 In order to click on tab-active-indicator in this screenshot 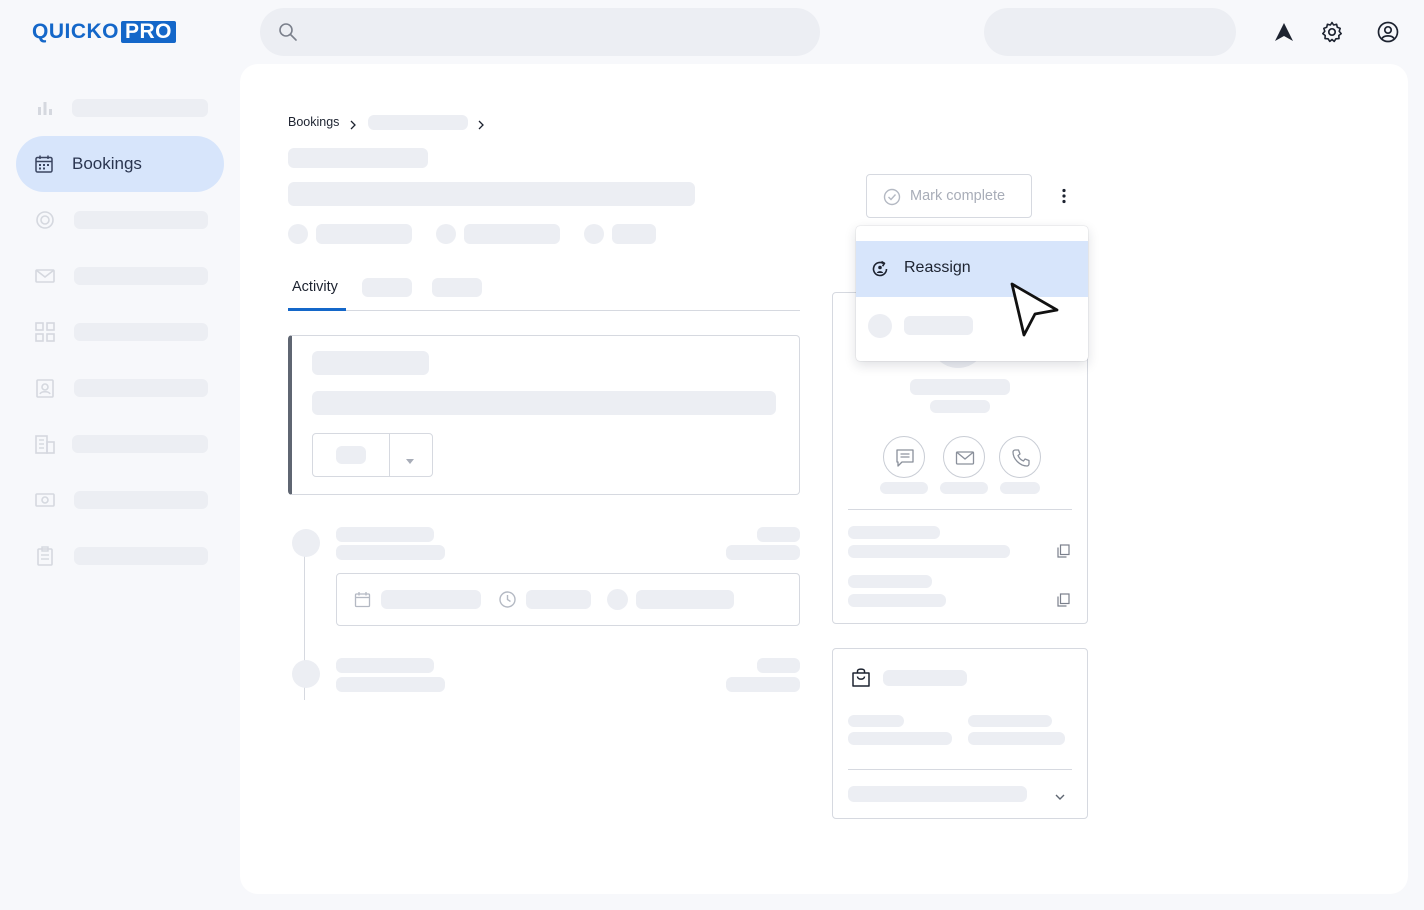, I will do `click(317, 309)`.